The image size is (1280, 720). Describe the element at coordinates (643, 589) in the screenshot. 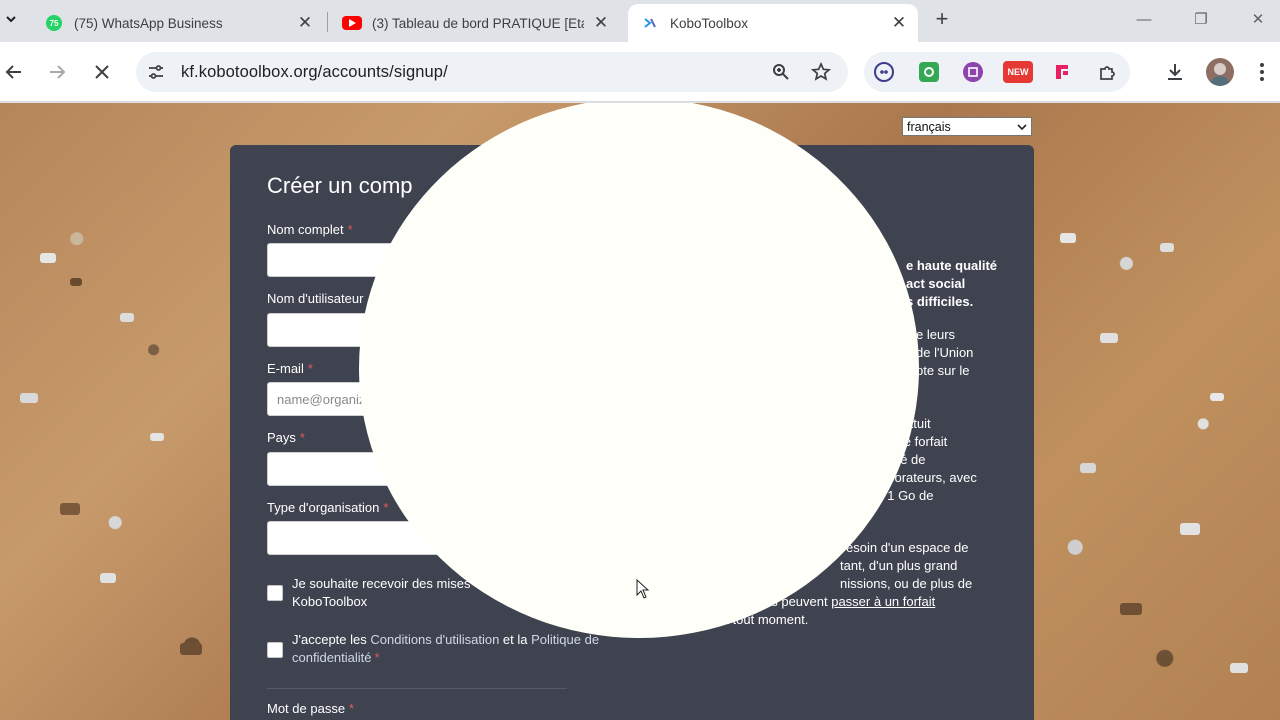

I see `mouse-cursor-icon` at that location.